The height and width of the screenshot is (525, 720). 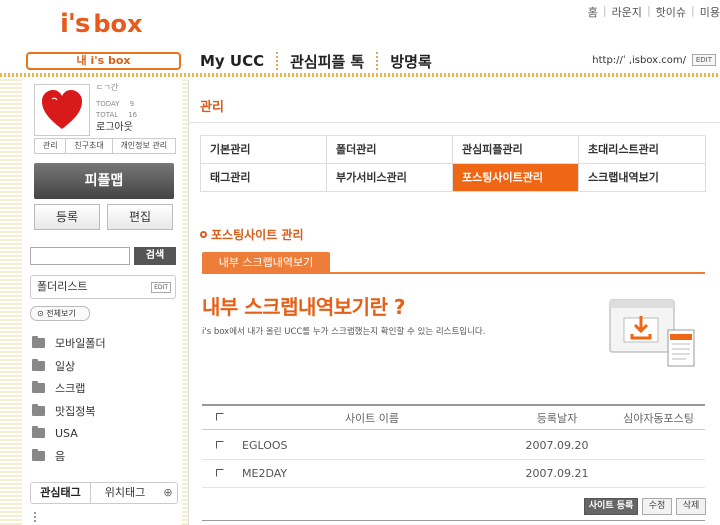 I want to click on profile-tabs: 관리 친구초대 개인정보 관리, so click(x=105, y=146).